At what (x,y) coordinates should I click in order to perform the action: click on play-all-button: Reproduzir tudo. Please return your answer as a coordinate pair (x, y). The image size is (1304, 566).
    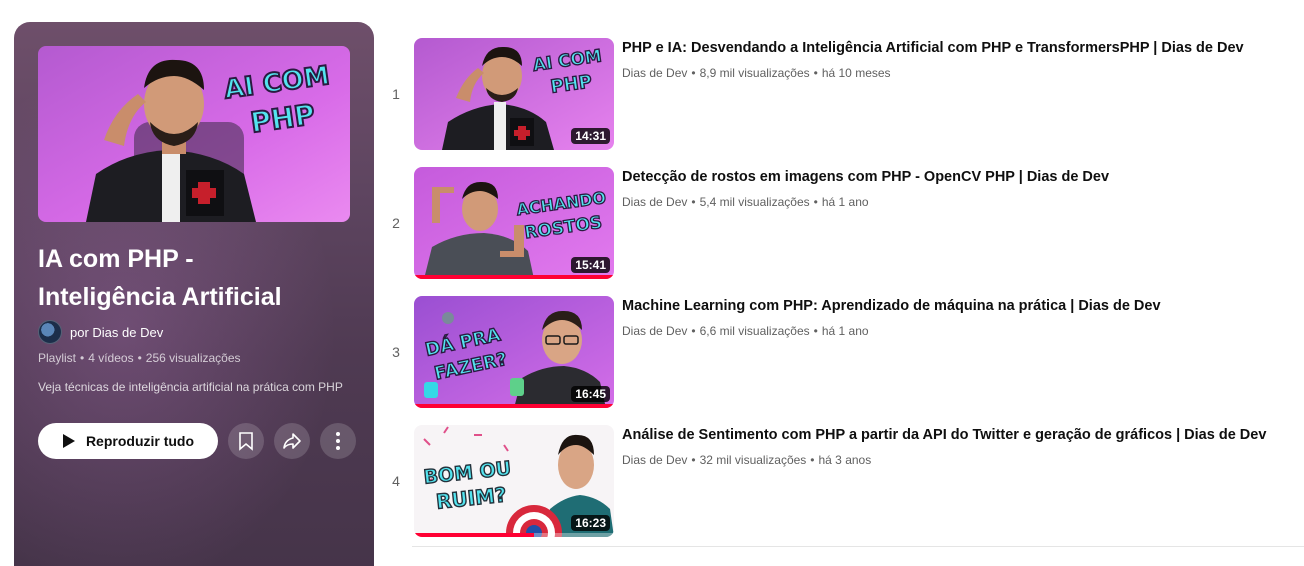
    Looking at the image, I should click on (128, 441).